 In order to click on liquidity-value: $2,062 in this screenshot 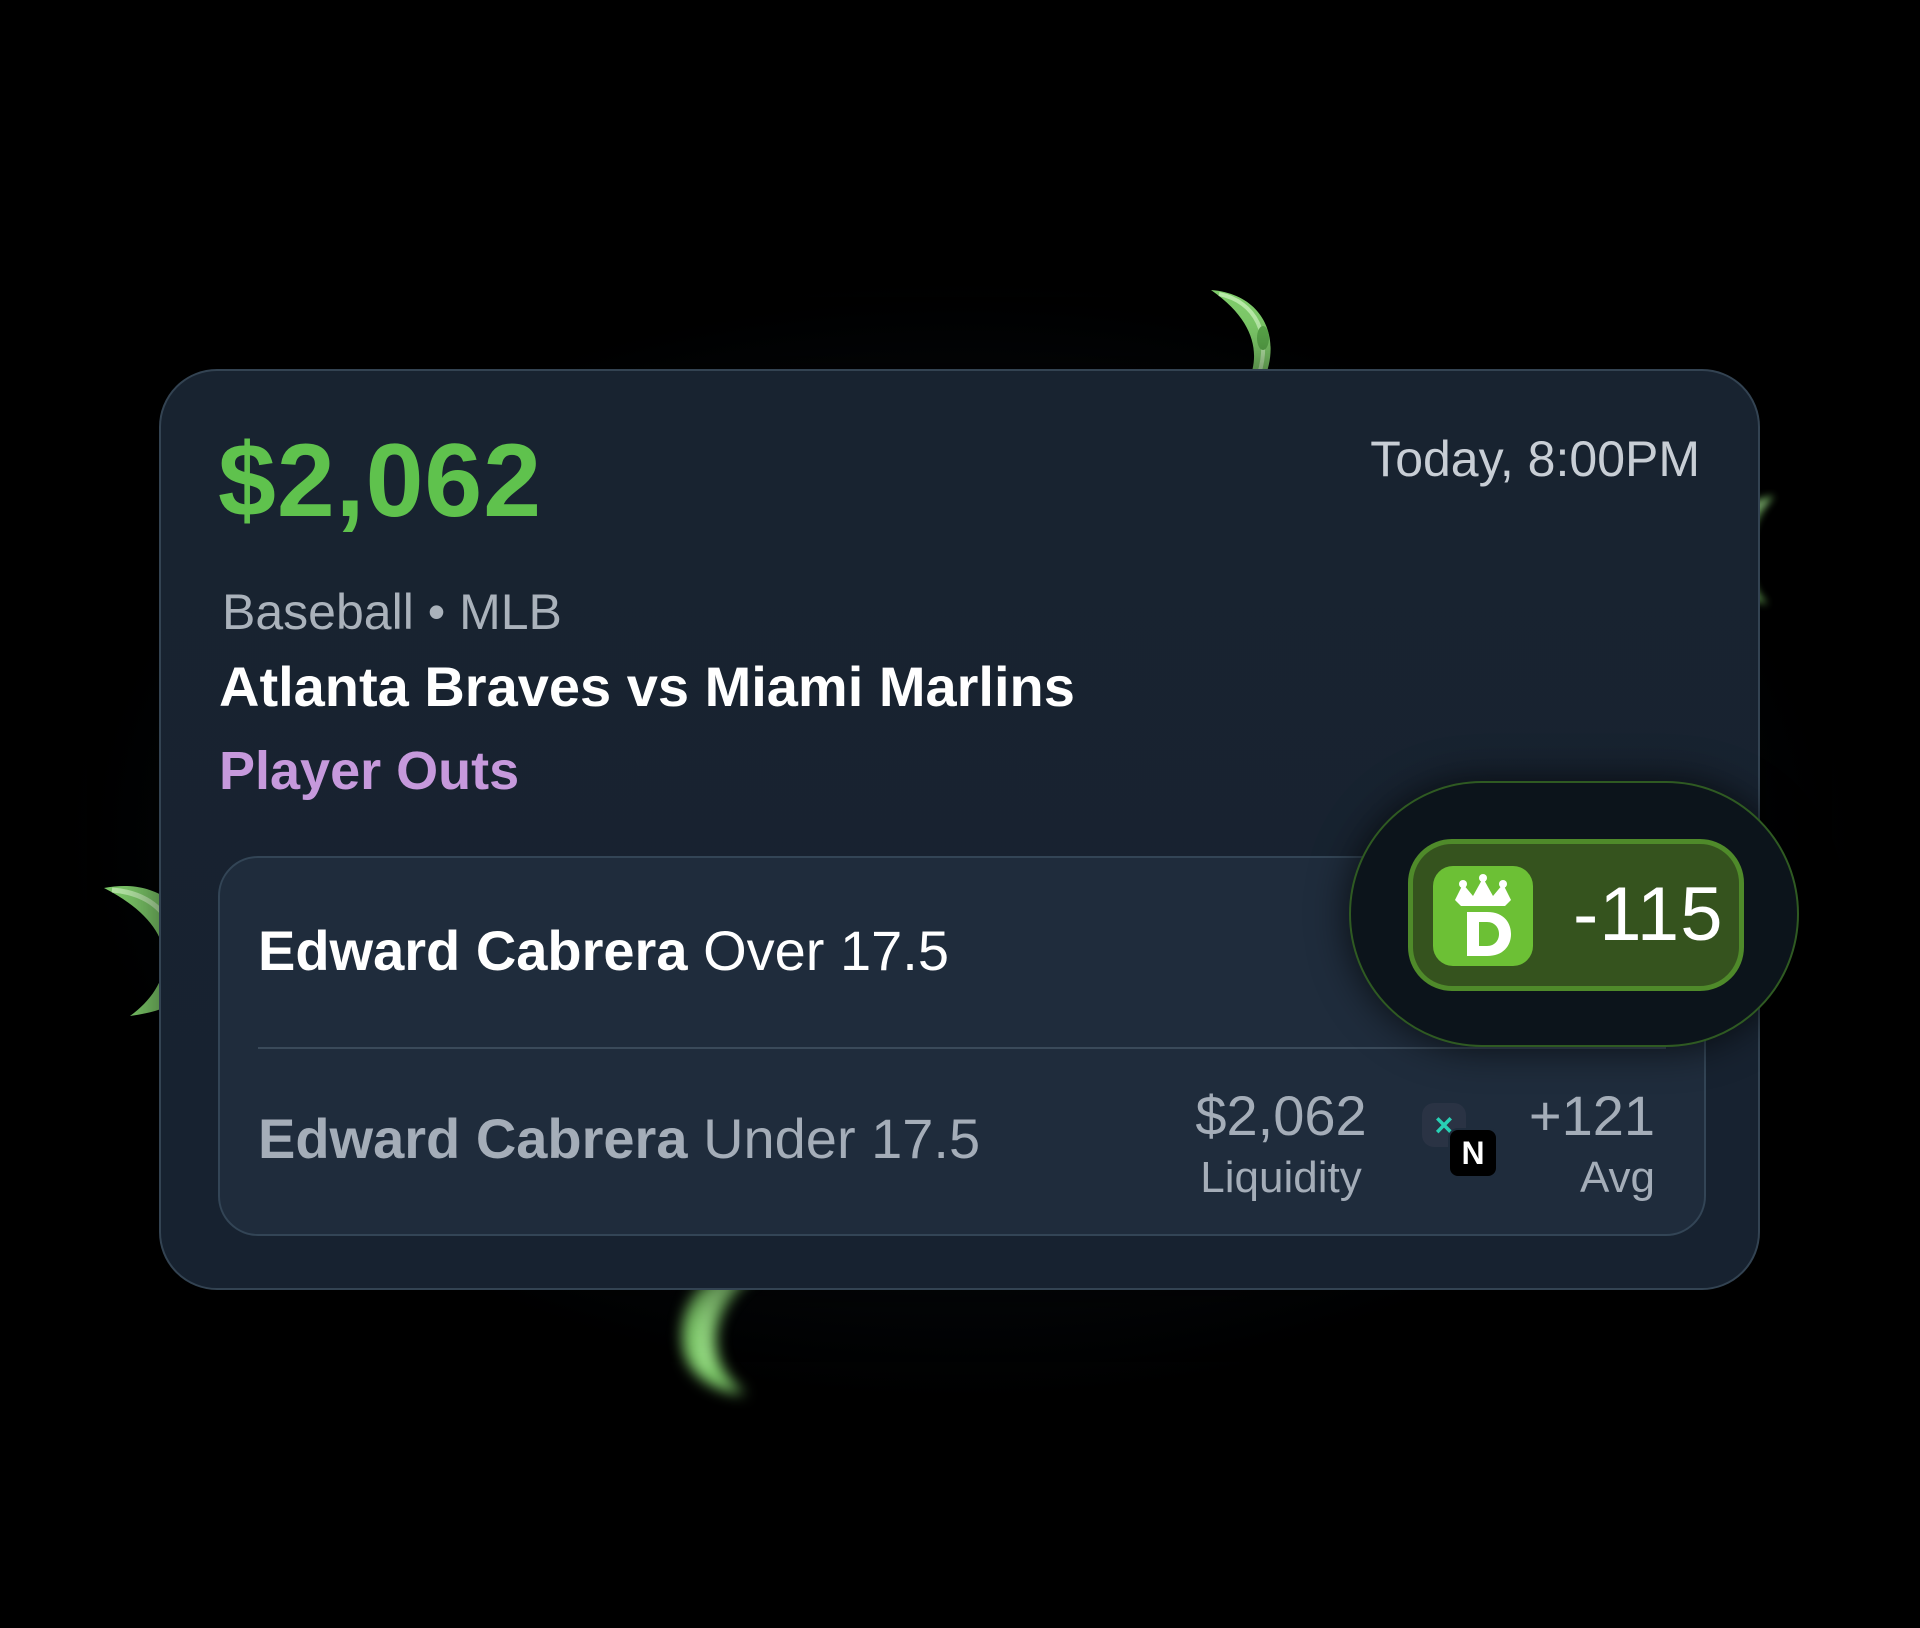, I will do `click(1281, 1115)`.